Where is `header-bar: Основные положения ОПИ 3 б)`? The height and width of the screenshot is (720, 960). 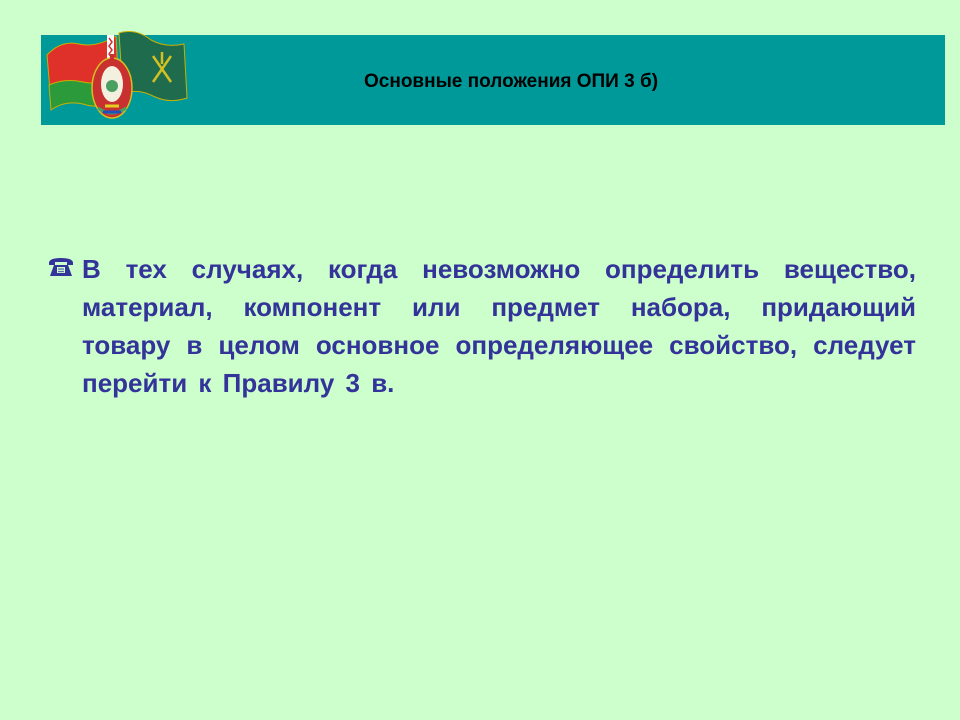 header-bar: Основные положения ОПИ 3 б) is located at coordinates (493, 78).